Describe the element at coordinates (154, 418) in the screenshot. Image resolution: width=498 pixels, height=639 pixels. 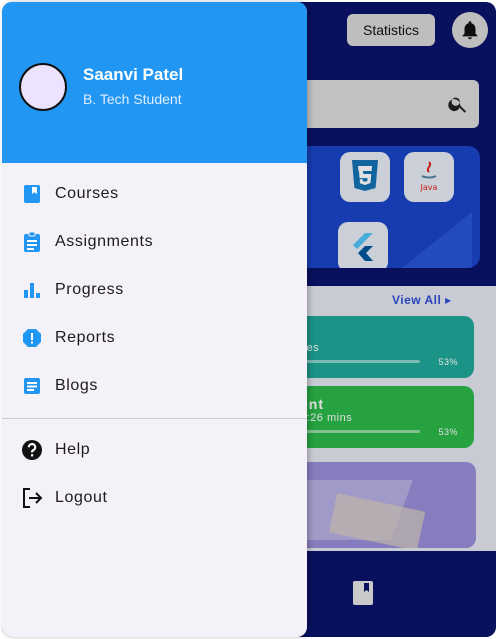
I see `menu-divider` at that location.